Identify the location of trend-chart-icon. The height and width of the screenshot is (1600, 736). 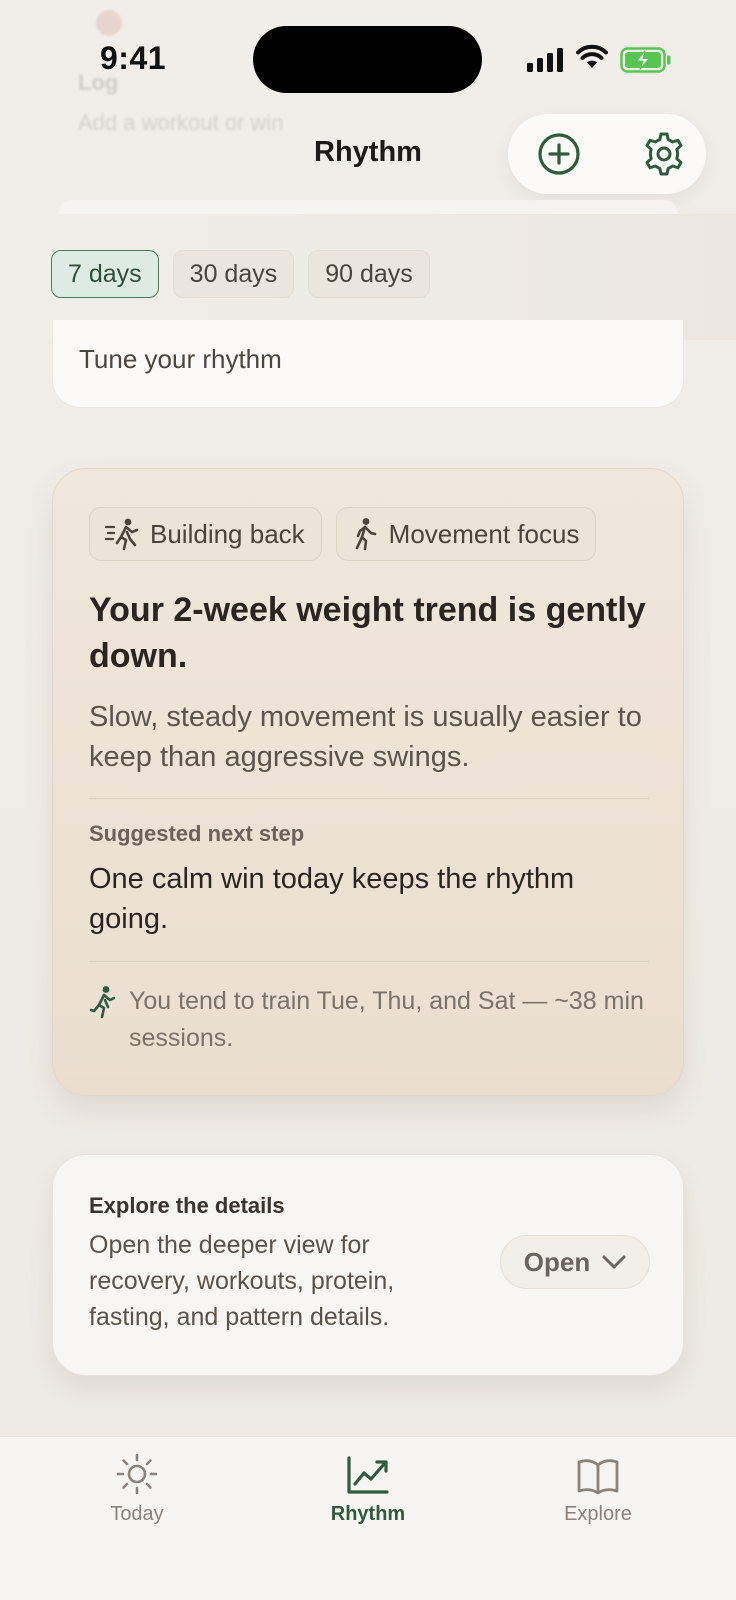
(368, 1475).